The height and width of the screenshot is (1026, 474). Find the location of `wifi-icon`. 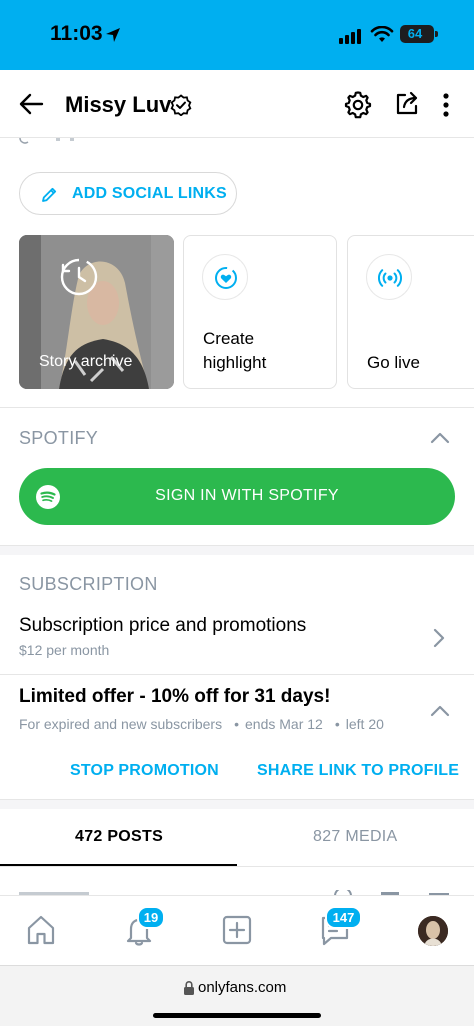

wifi-icon is located at coordinates (382, 34).